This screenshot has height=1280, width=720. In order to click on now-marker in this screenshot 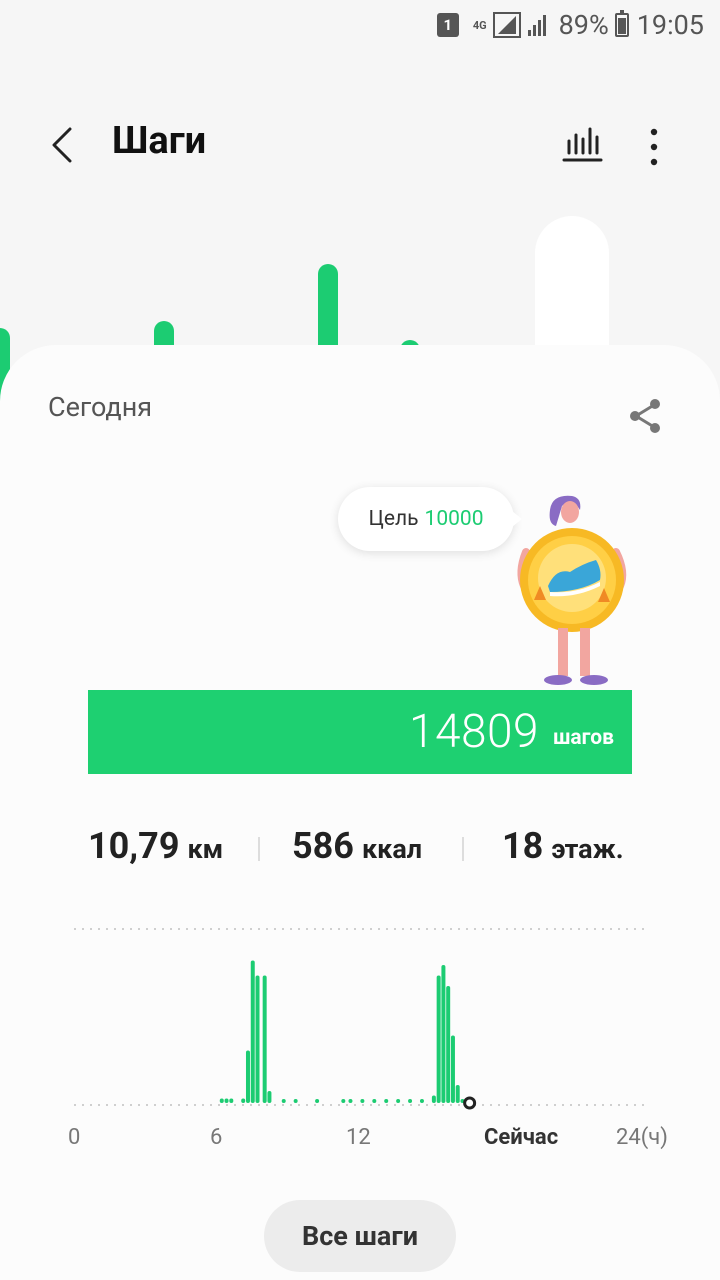, I will do `click(470, 1103)`.